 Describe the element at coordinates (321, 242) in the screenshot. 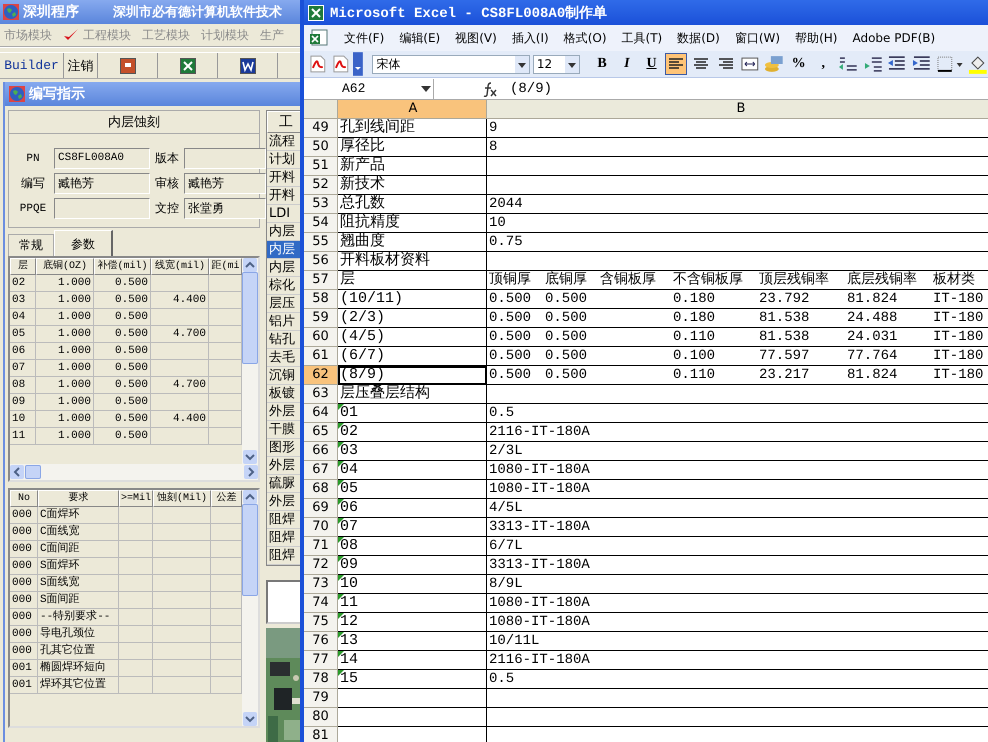

I see `row-header: 55` at that location.